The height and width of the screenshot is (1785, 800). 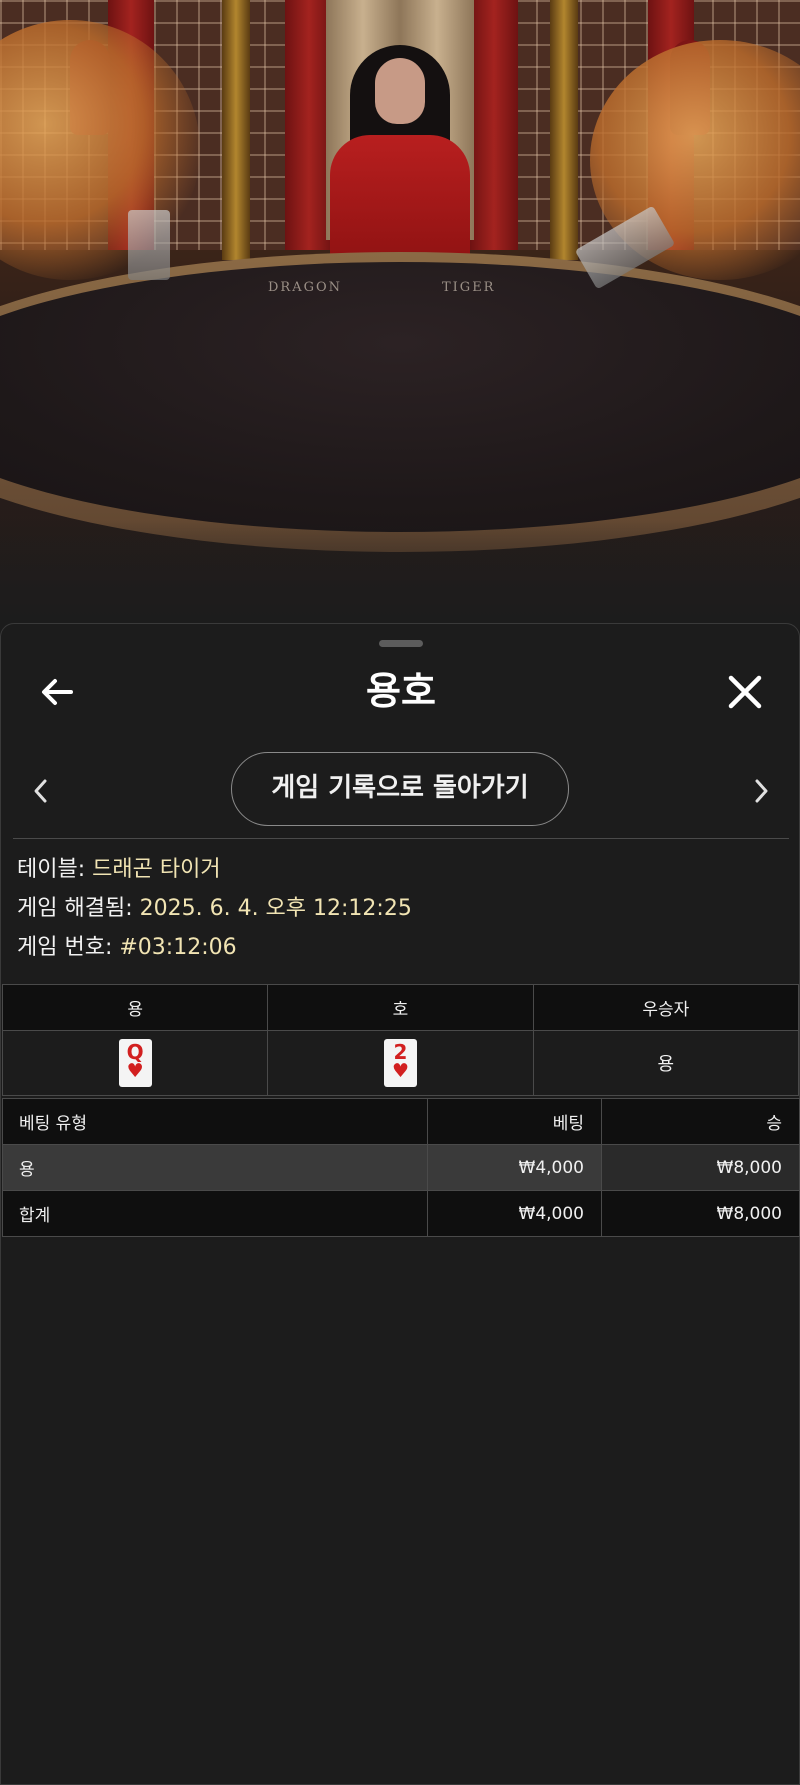 What do you see at coordinates (215, 1121) in the screenshot?
I see `bet-type-header: 베팅 유형` at bounding box center [215, 1121].